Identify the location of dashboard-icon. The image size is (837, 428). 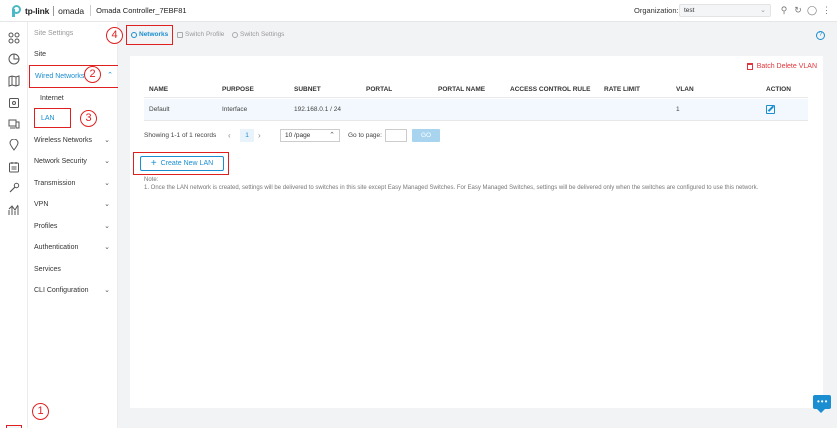
(14, 38).